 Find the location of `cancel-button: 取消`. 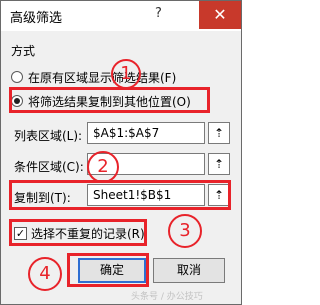

cancel-button: 取消 is located at coordinates (189, 270).